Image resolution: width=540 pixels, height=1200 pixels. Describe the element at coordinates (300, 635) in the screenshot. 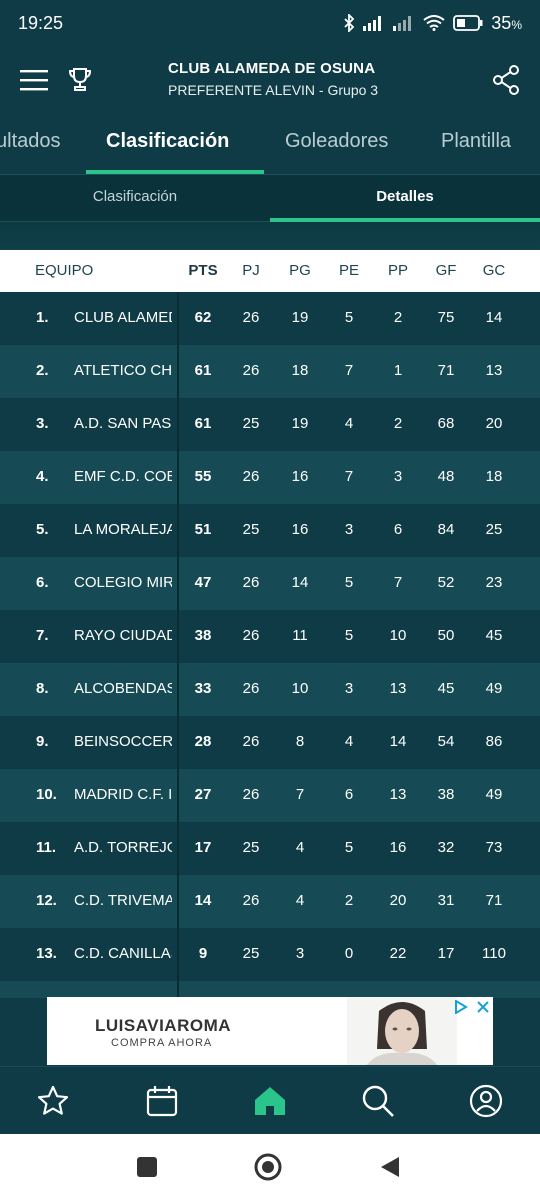

I see `row-pg: 11` at that location.